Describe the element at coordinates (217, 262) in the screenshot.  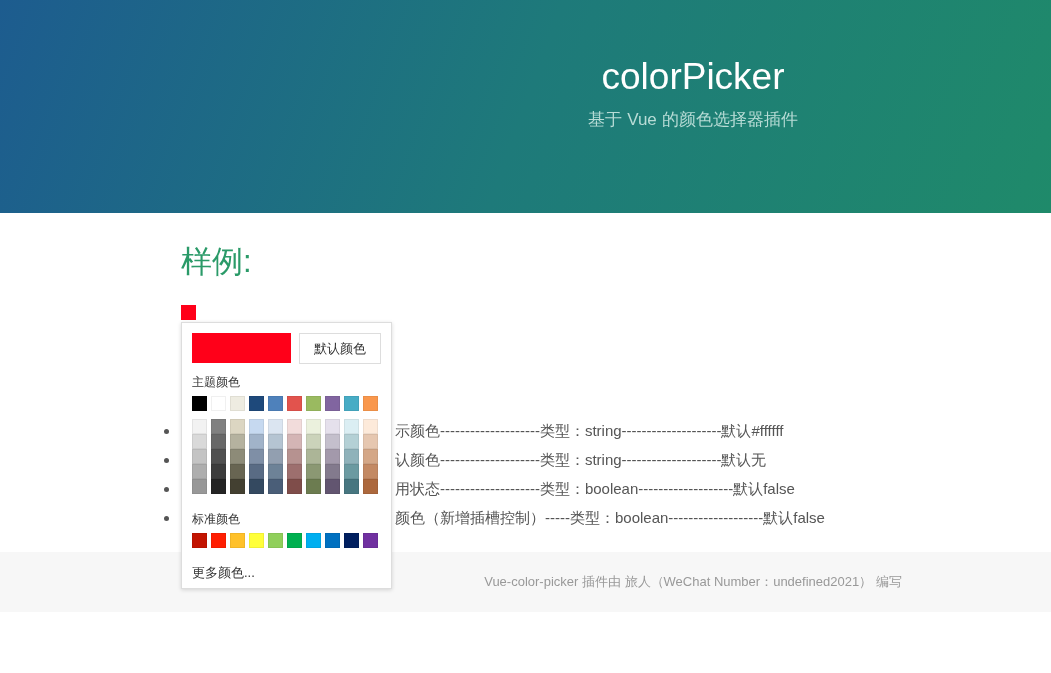
I see `section-title: 样例:` at that location.